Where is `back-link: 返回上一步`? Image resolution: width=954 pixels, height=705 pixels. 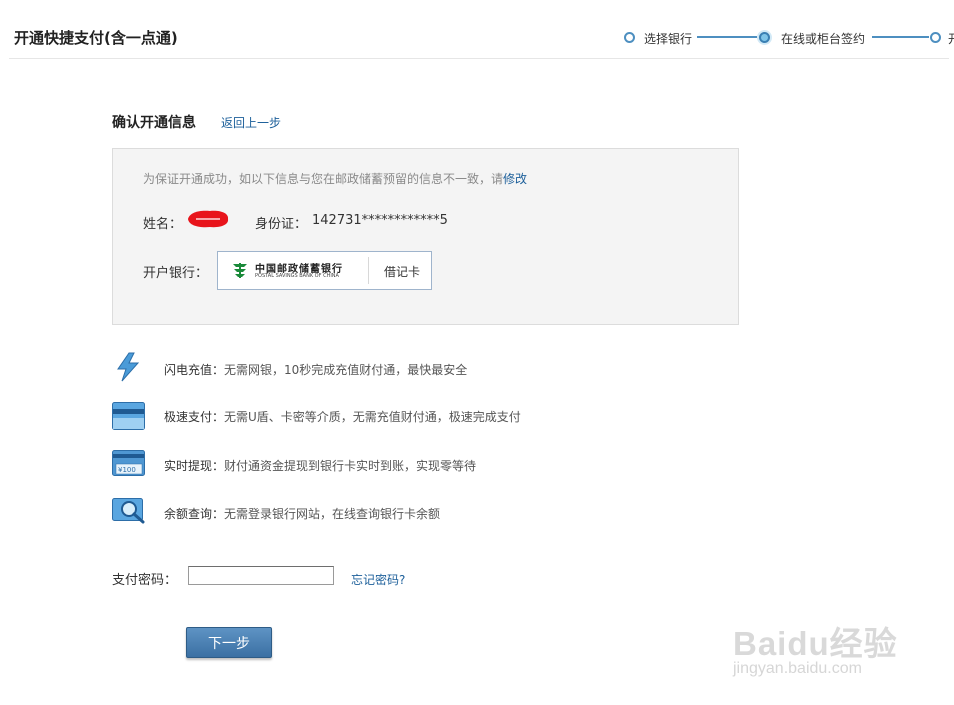
back-link: 返回上一步 is located at coordinates (251, 122).